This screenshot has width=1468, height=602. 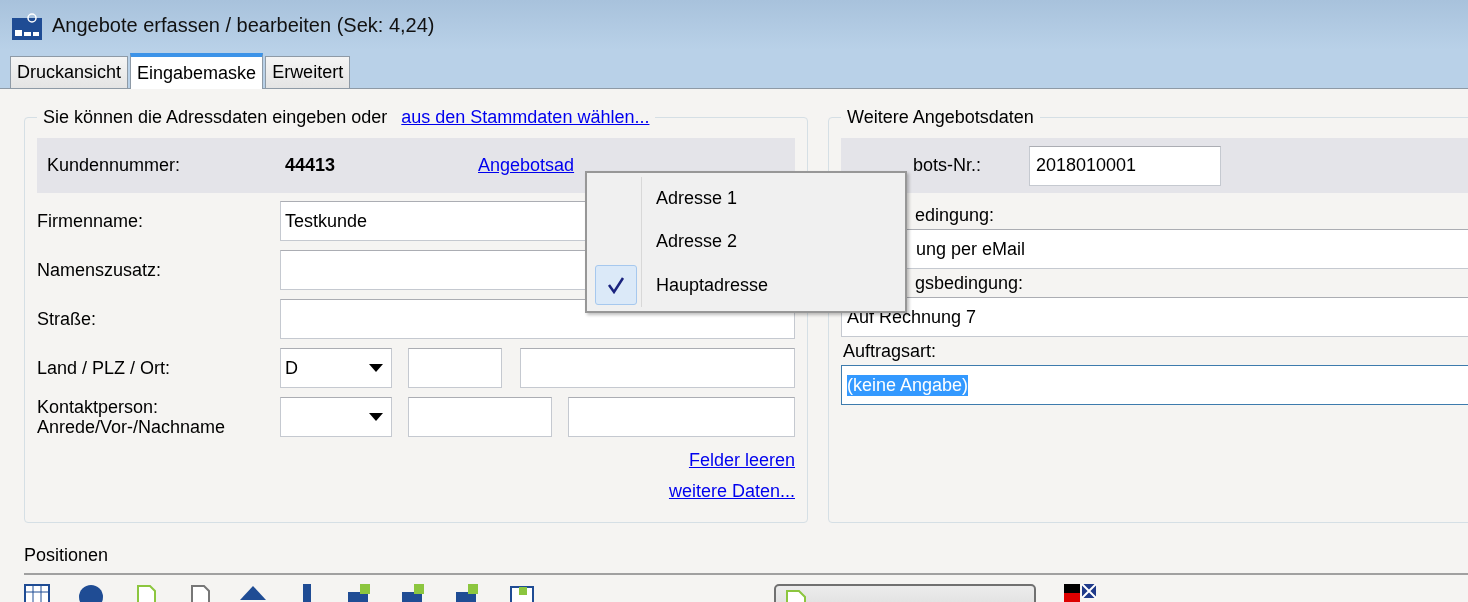 What do you see at coordinates (114, 165) in the screenshot?
I see `customer-number-label: Kundennummer:` at bounding box center [114, 165].